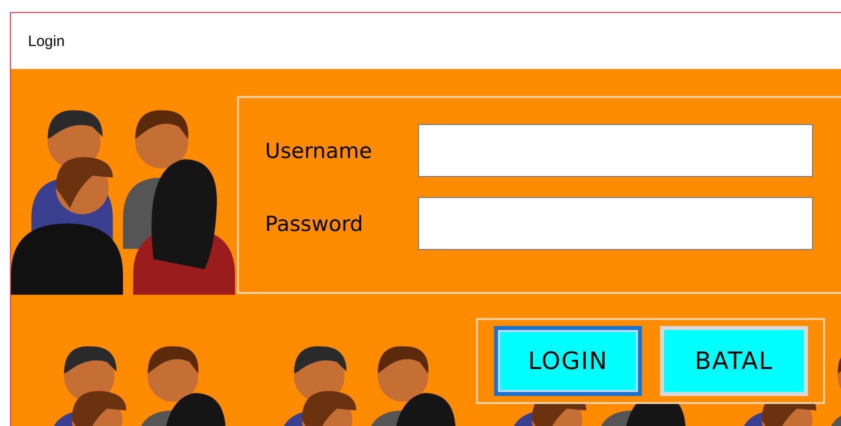 The width and height of the screenshot is (841, 426). What do you see at coordinates (319, 150) in the screenshot?
I see `field-label: Username` at bounding box center [319, 150].